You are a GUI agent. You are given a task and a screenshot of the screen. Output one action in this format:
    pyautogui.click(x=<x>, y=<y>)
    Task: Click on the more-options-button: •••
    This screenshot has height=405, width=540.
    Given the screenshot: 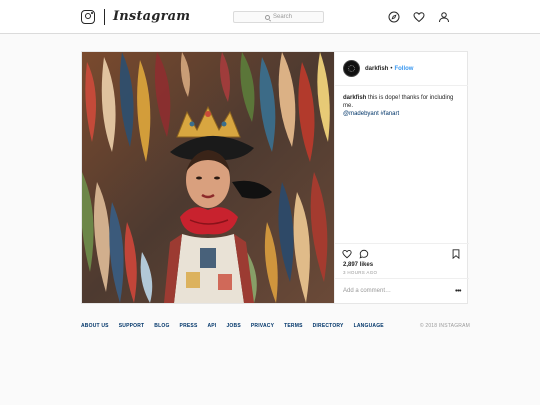 What is the action you would take?
    pyautogui.click(x=458, y=291)
    